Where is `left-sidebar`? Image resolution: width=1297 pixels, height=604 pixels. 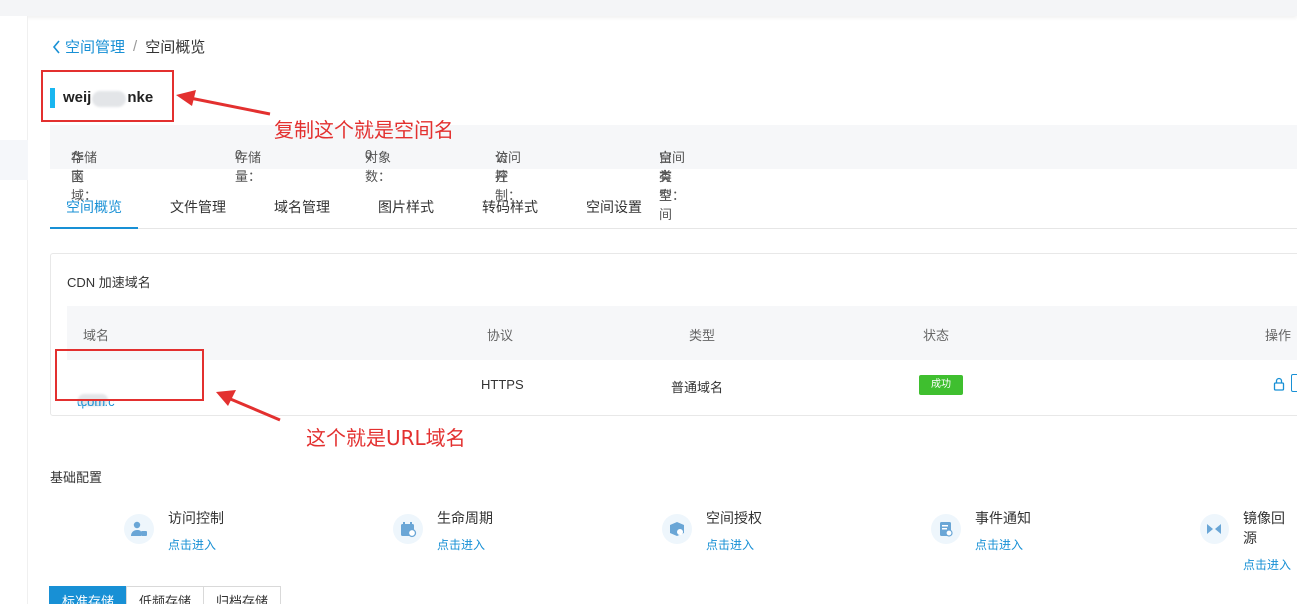 left-sidebar is located at coordinates (14, 310).